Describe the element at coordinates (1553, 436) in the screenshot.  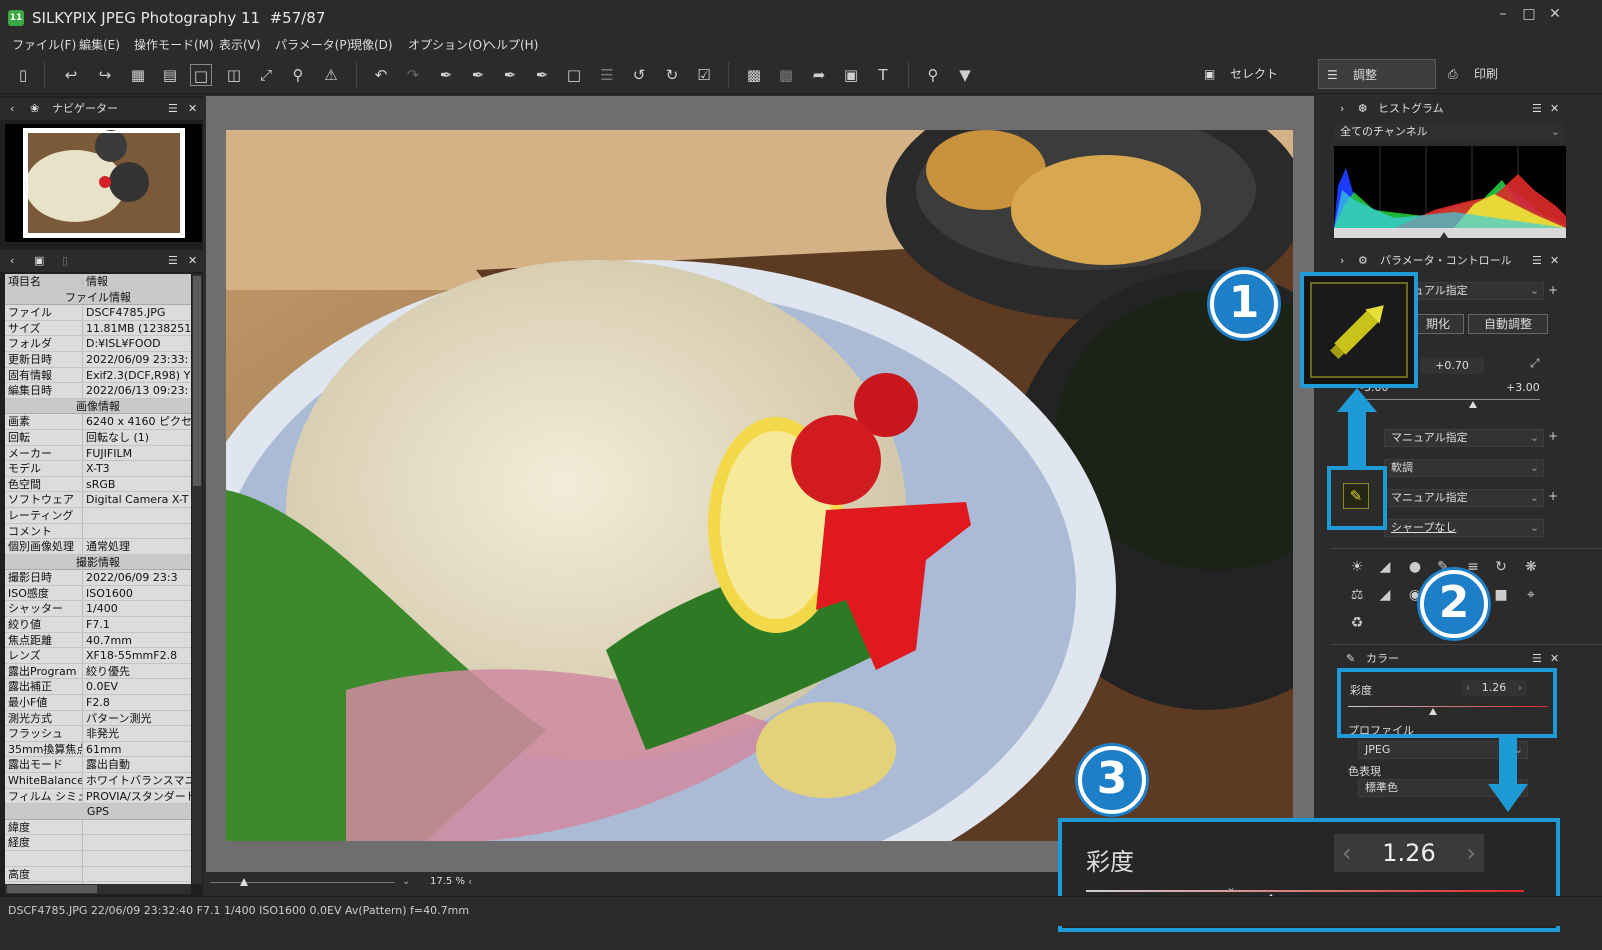
I see `add-wb-icon: +` at that location.